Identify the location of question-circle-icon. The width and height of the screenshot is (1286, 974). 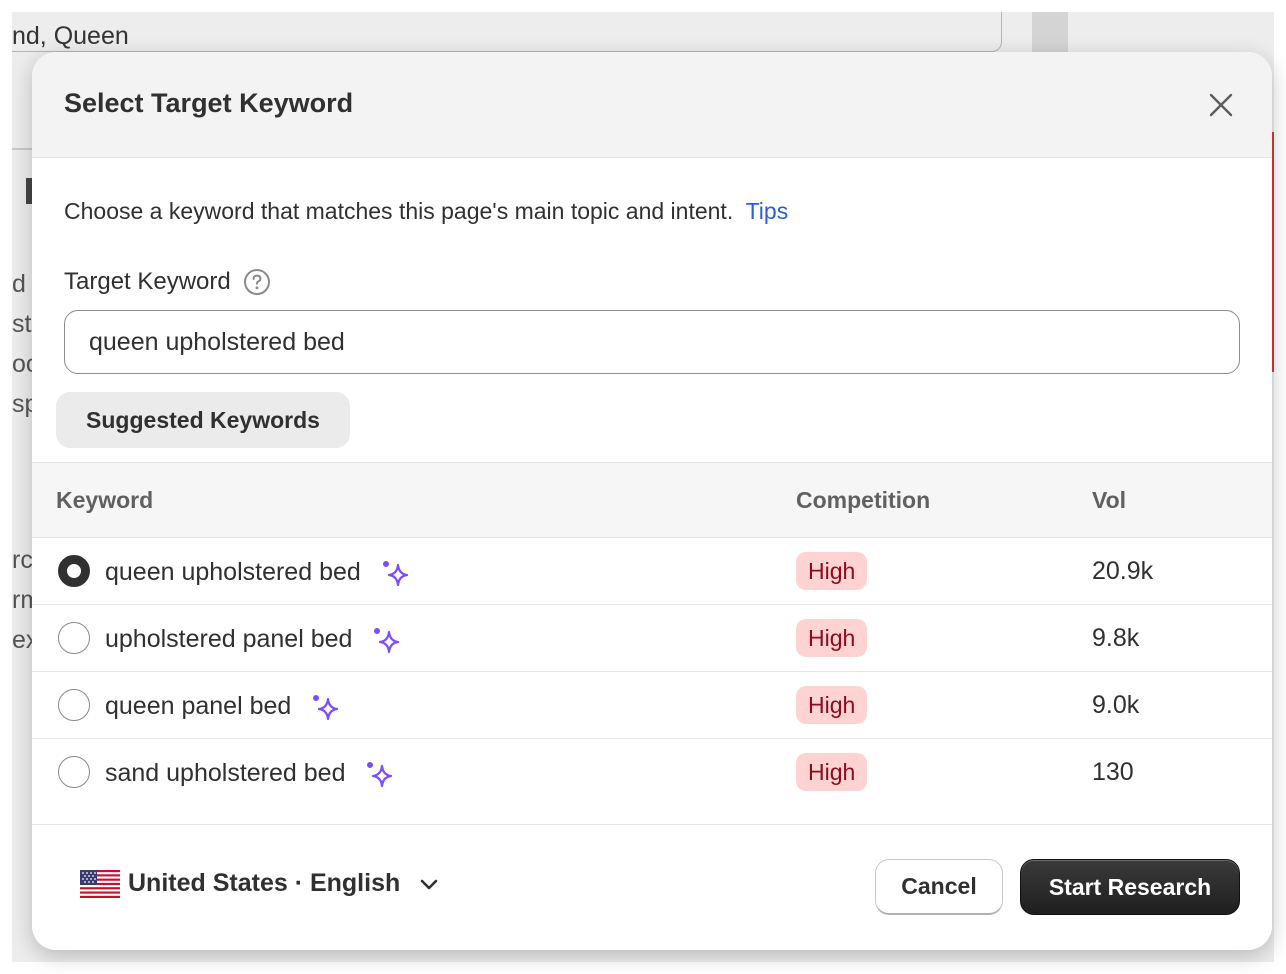
(257, 282).